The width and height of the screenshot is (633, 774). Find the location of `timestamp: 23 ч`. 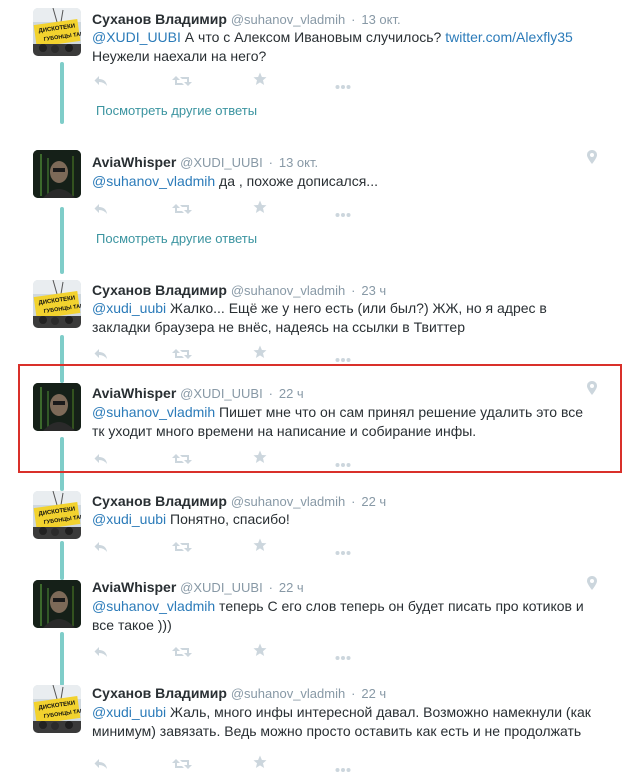

timestamp: 23 ч is located at coordinates (373, 290).